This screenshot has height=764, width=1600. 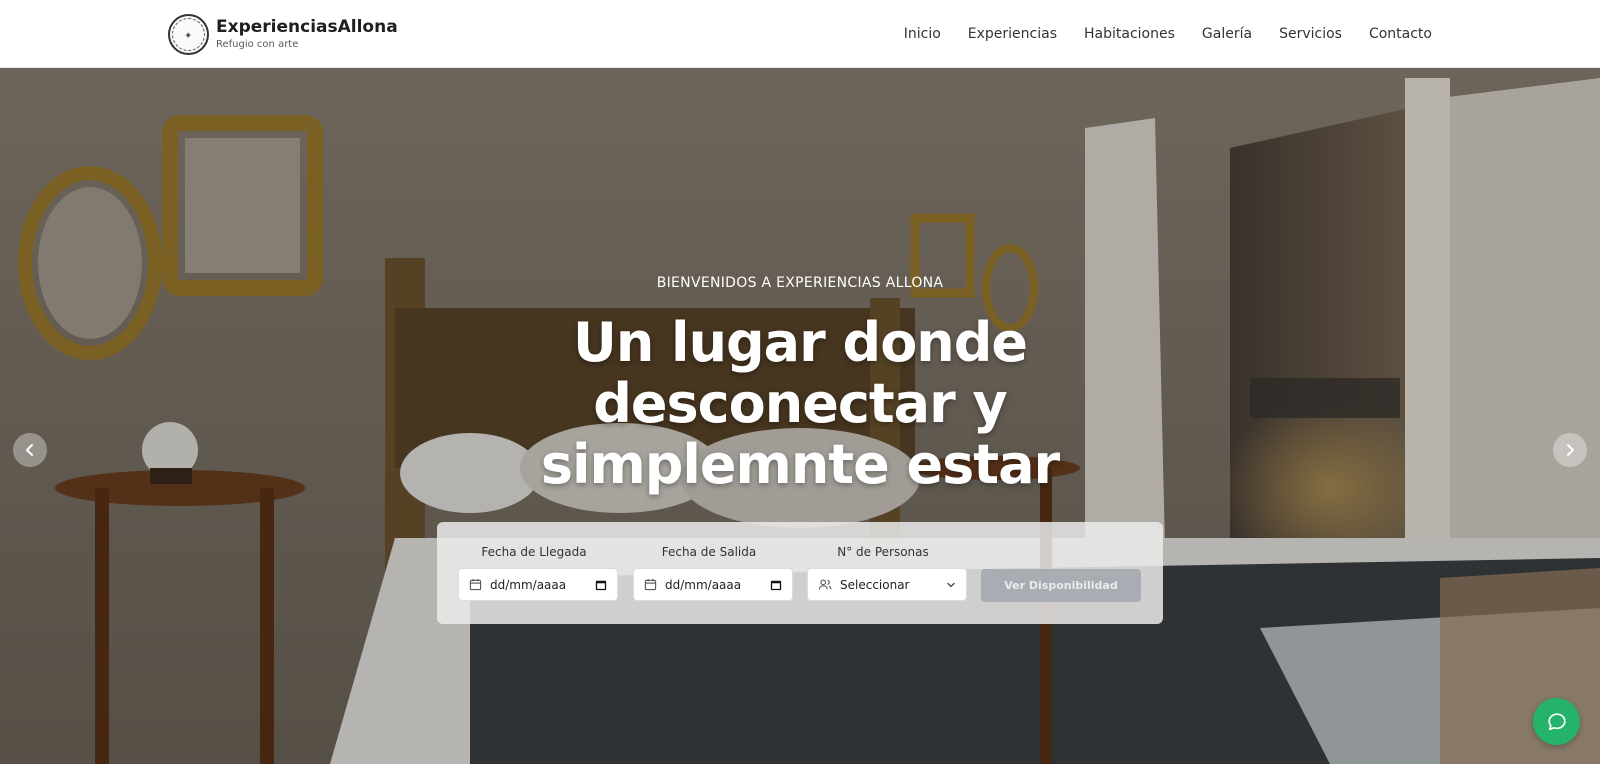 I want to click on brand-tagline: Refugio con arte, so click(x=257, y=44).